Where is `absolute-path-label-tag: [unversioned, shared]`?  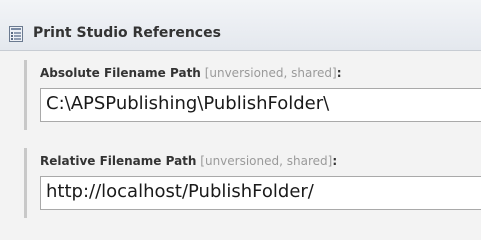 absolute-path-label-tag: [unversioned, shared] is located at coordinates (270, 73).